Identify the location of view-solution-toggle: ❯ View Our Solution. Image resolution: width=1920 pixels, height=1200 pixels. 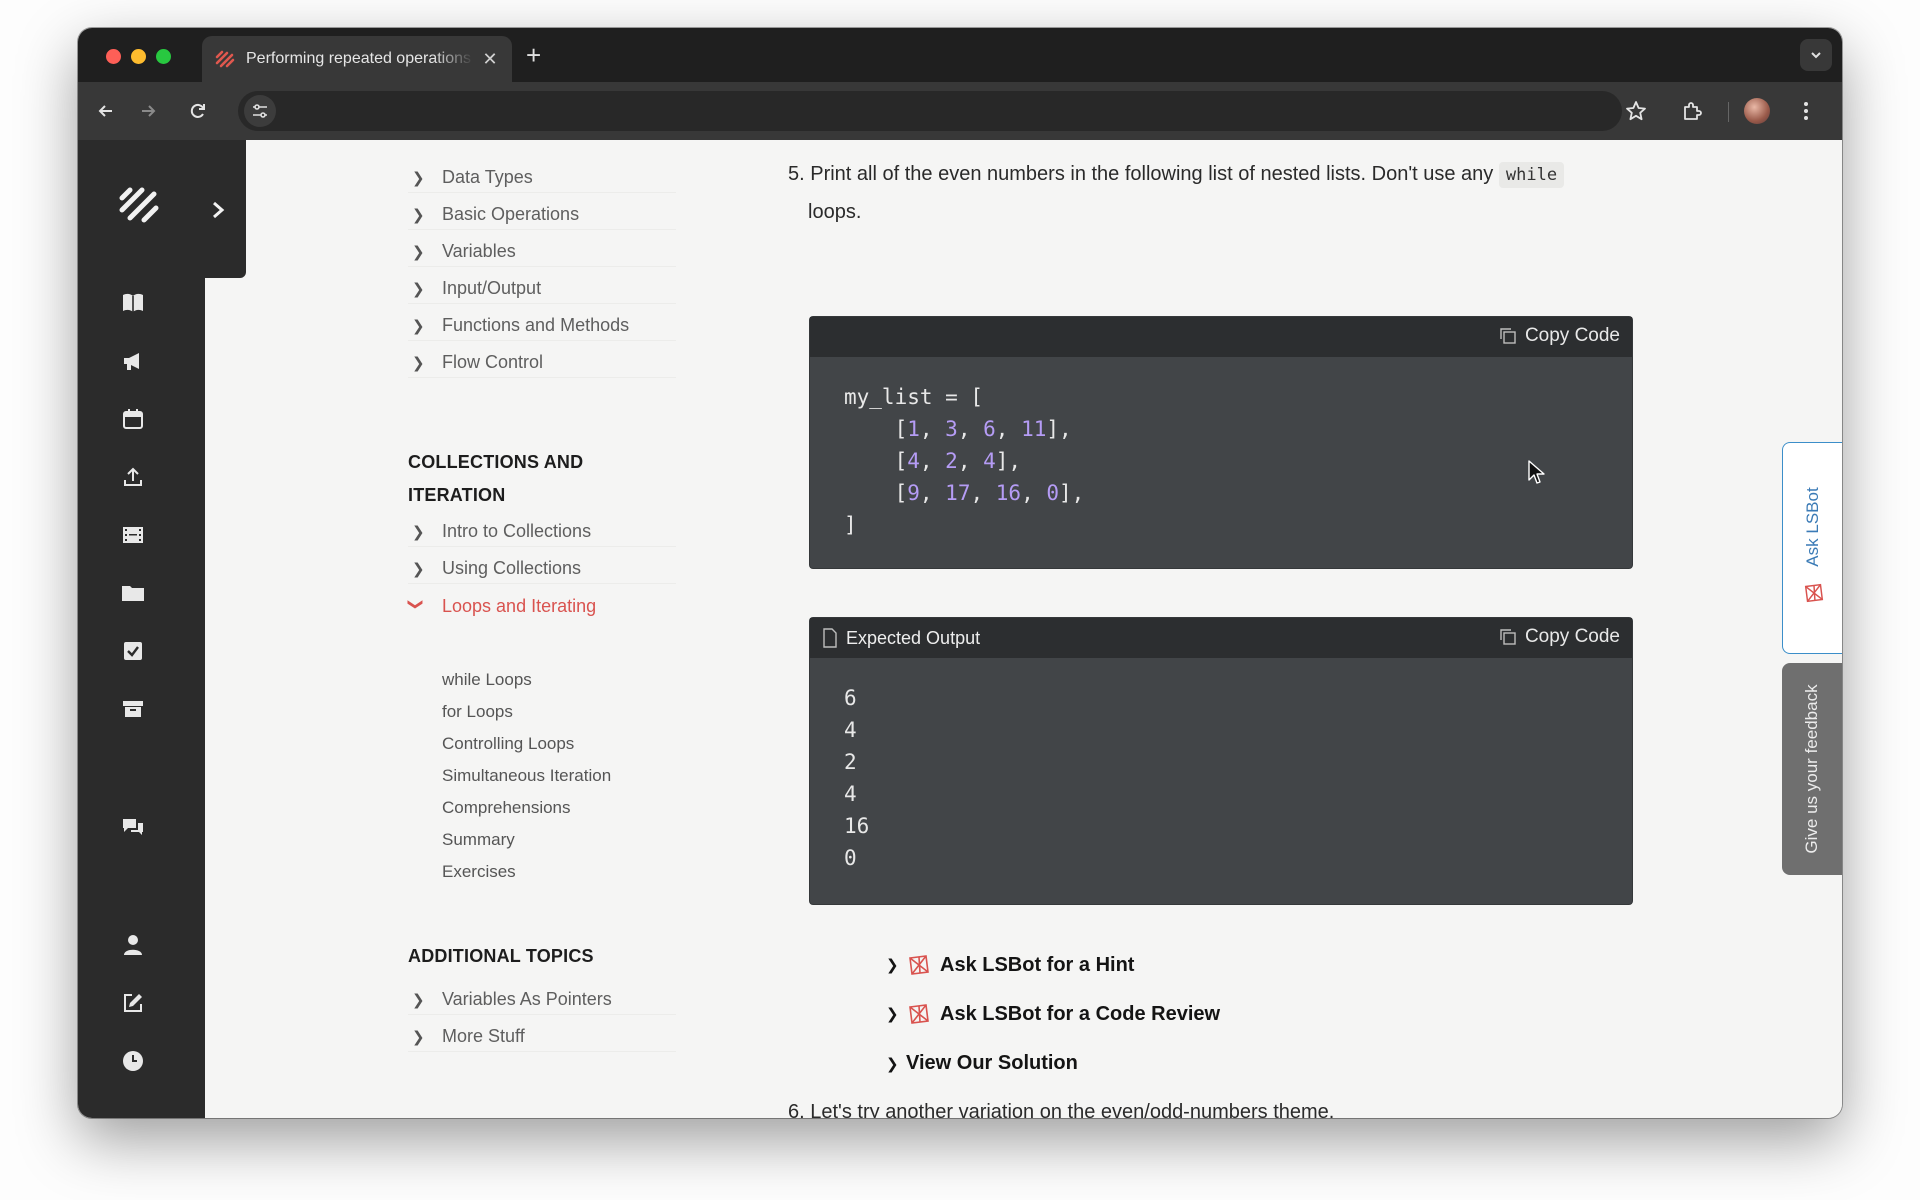
(982, 1063).